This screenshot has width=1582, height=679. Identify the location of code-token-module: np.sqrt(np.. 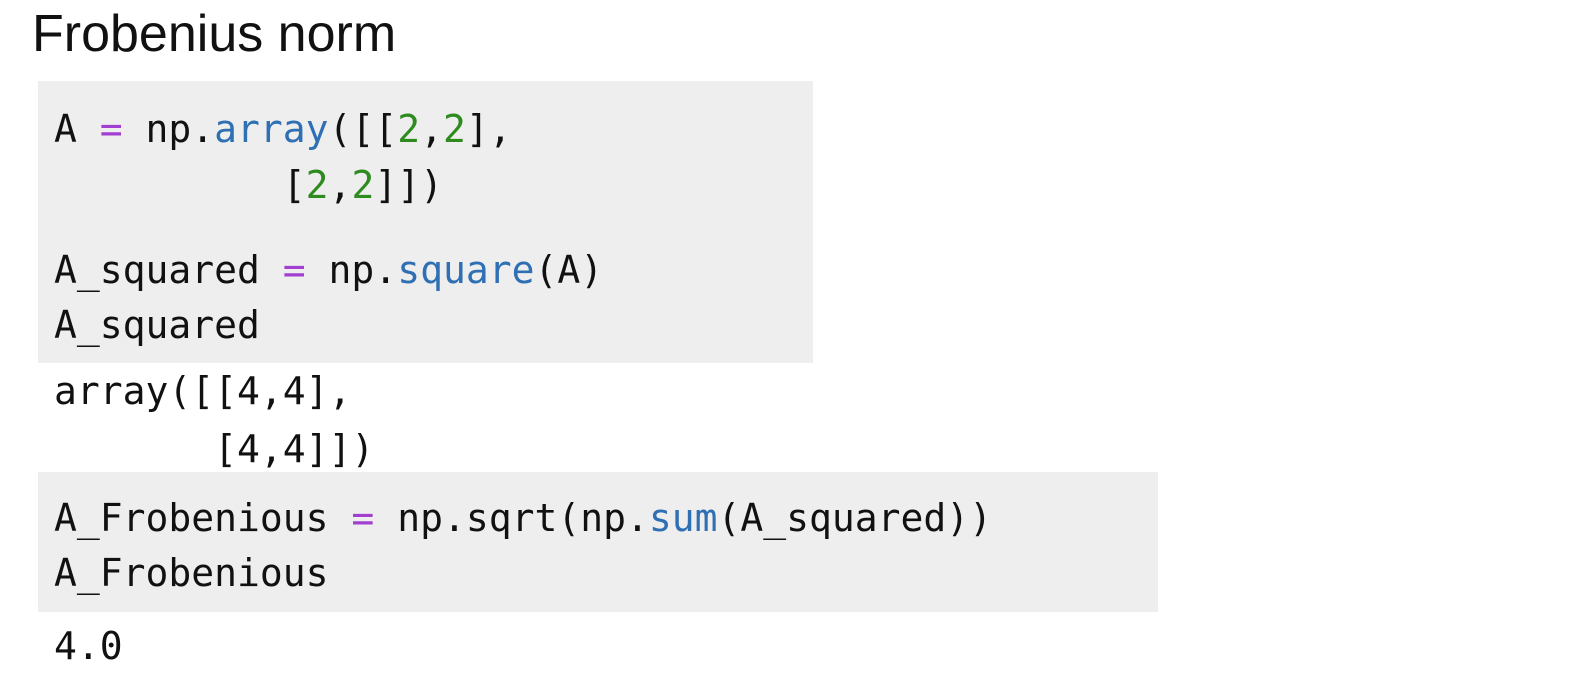
(523, 518).